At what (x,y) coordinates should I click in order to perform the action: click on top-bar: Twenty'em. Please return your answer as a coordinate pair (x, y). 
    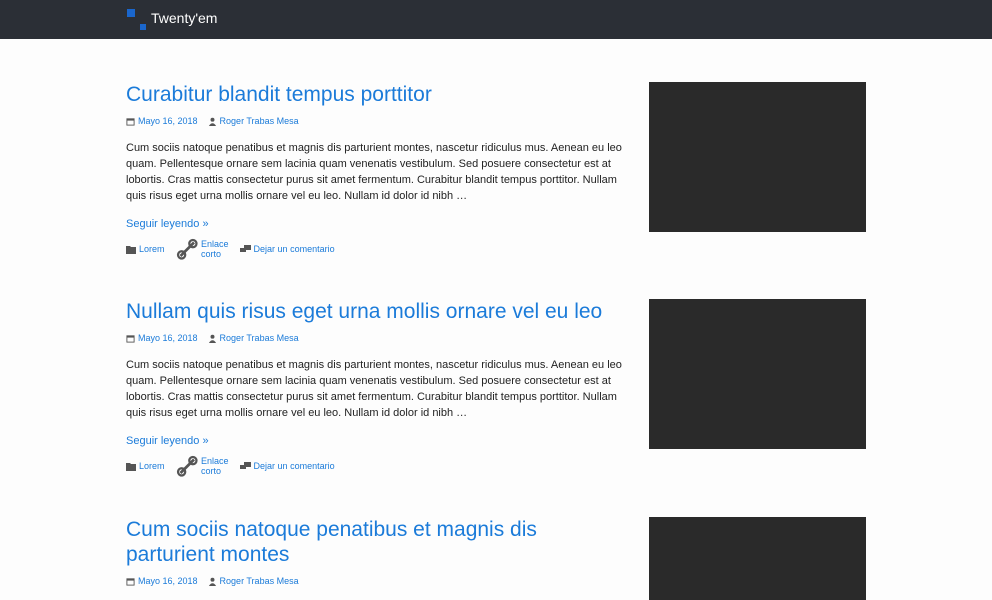
    Looking at the image, I should click on (496, 19).